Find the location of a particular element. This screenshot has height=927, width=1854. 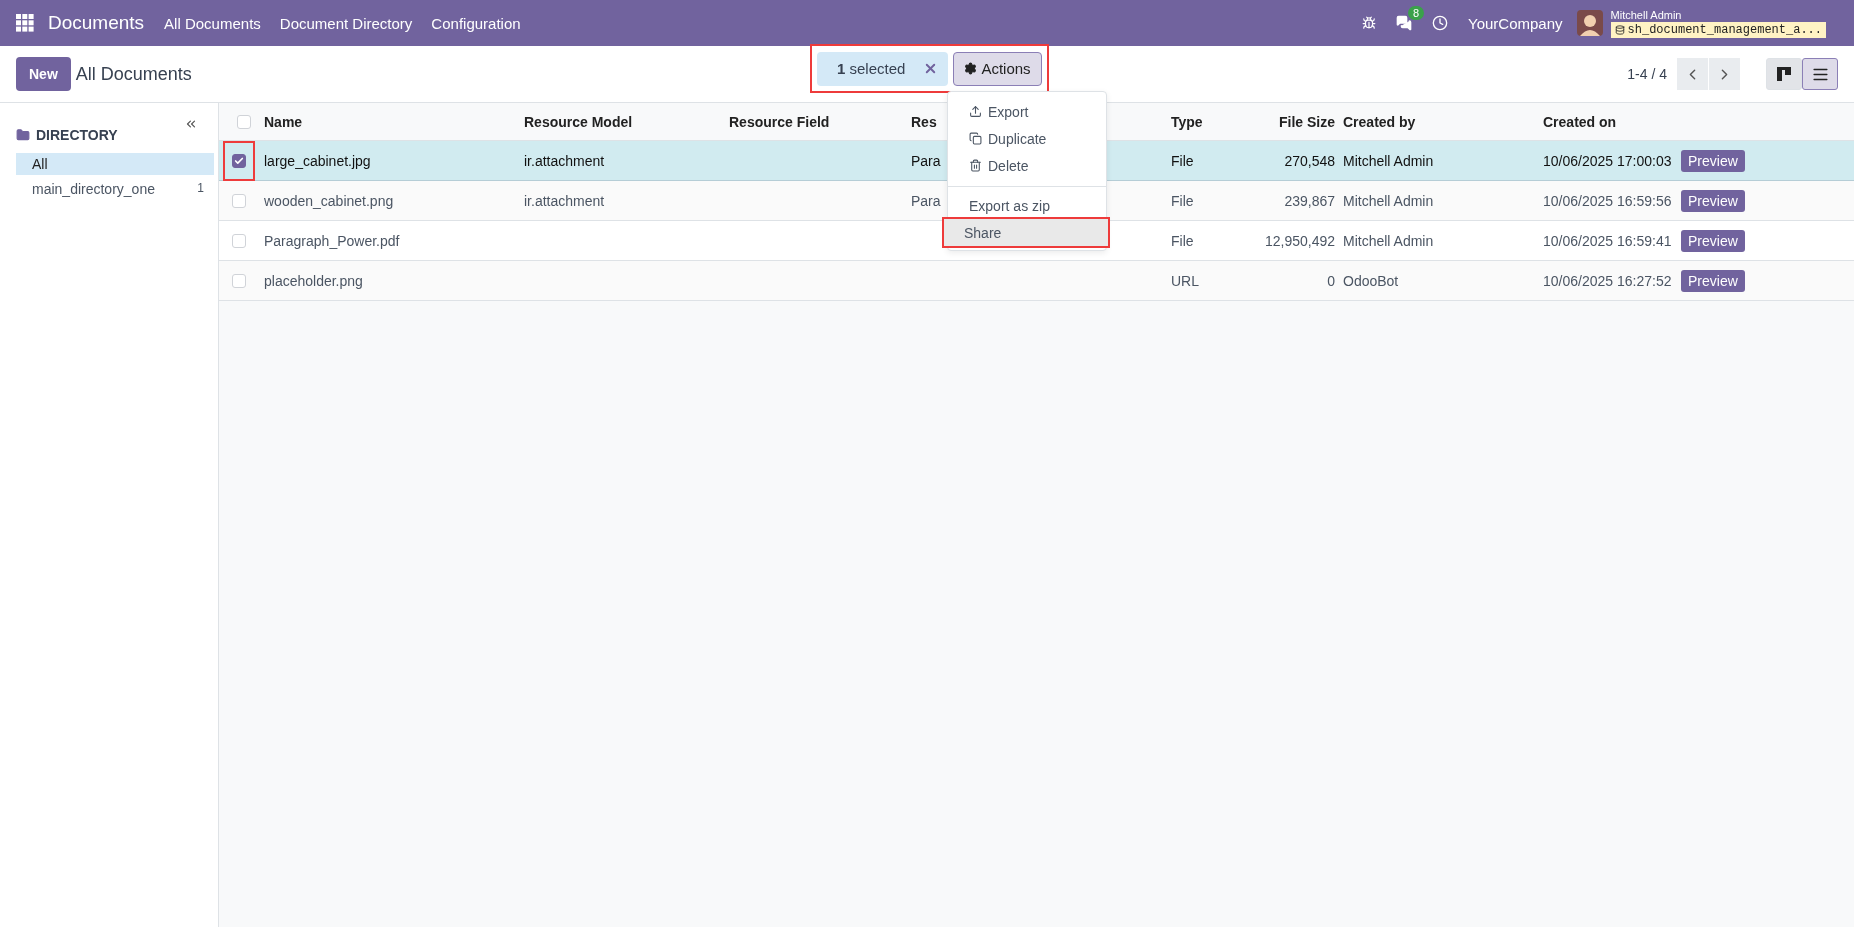

table-cell: placeholder.png is located at coordinates (313, 280).